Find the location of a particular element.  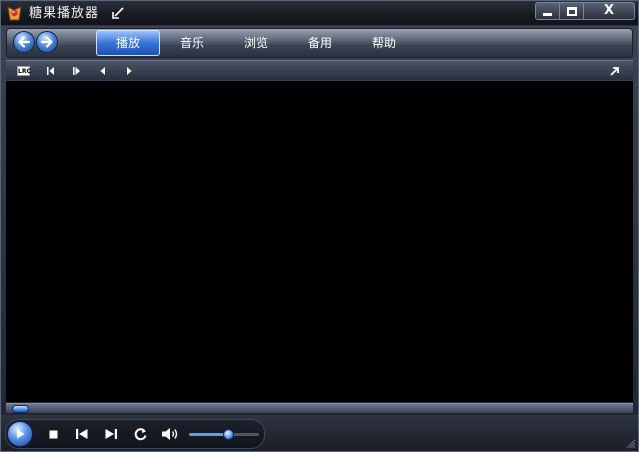

step-back-button is located at coordinates (103, 71).